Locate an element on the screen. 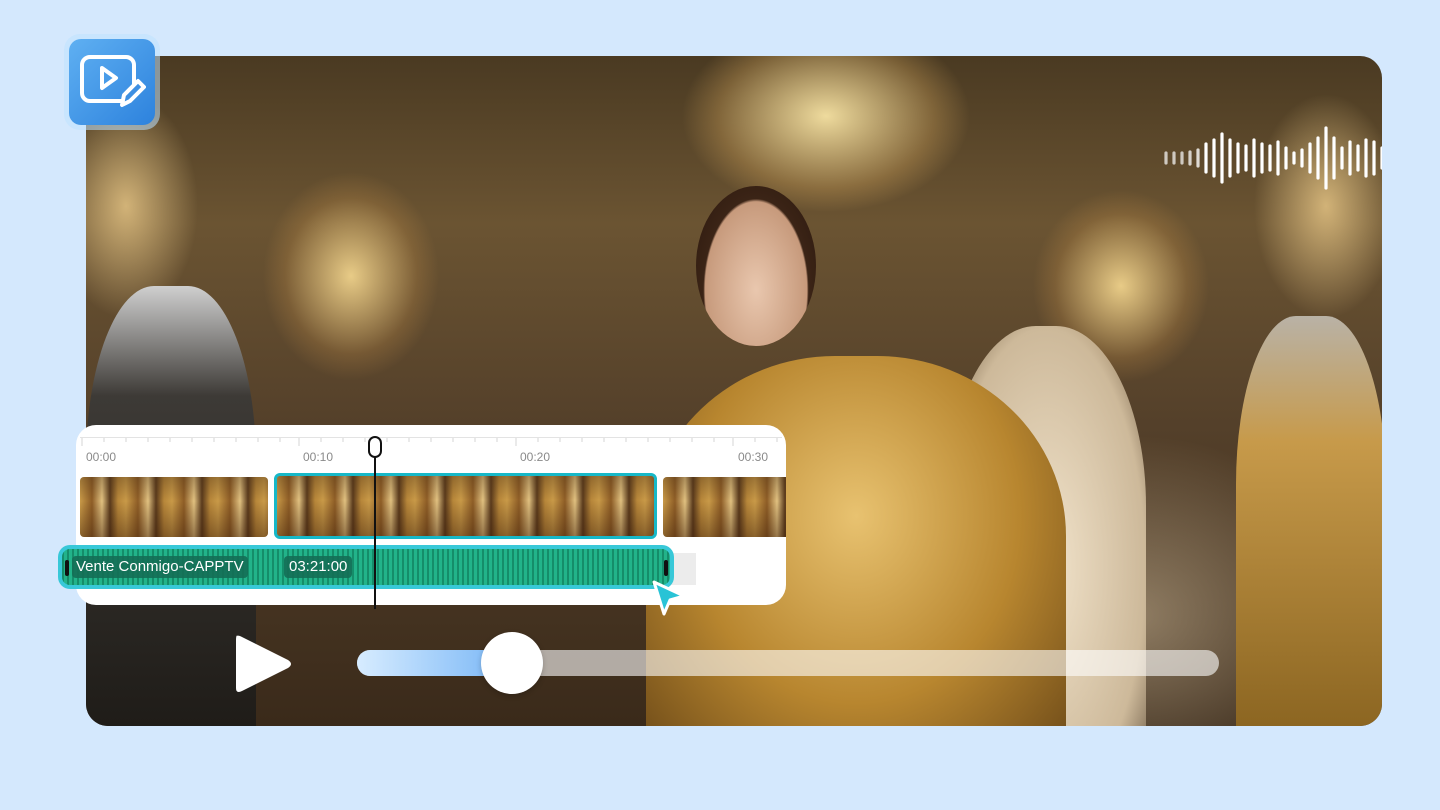 The width and height of the screenshot is (1440, 810). tick-label: 00:00 is located at coordinates (101, 457).